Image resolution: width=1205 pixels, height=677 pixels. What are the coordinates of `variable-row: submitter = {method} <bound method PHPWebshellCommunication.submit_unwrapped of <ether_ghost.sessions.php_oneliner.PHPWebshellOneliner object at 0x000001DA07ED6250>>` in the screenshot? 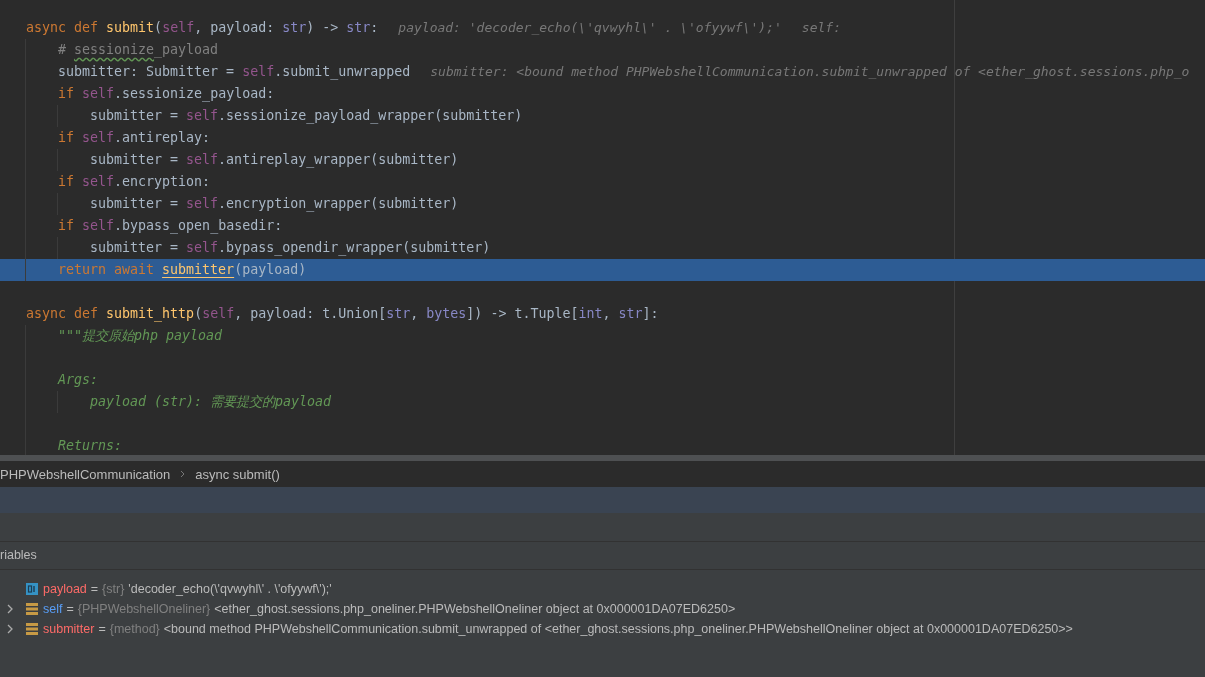 It's located at (602, 629).